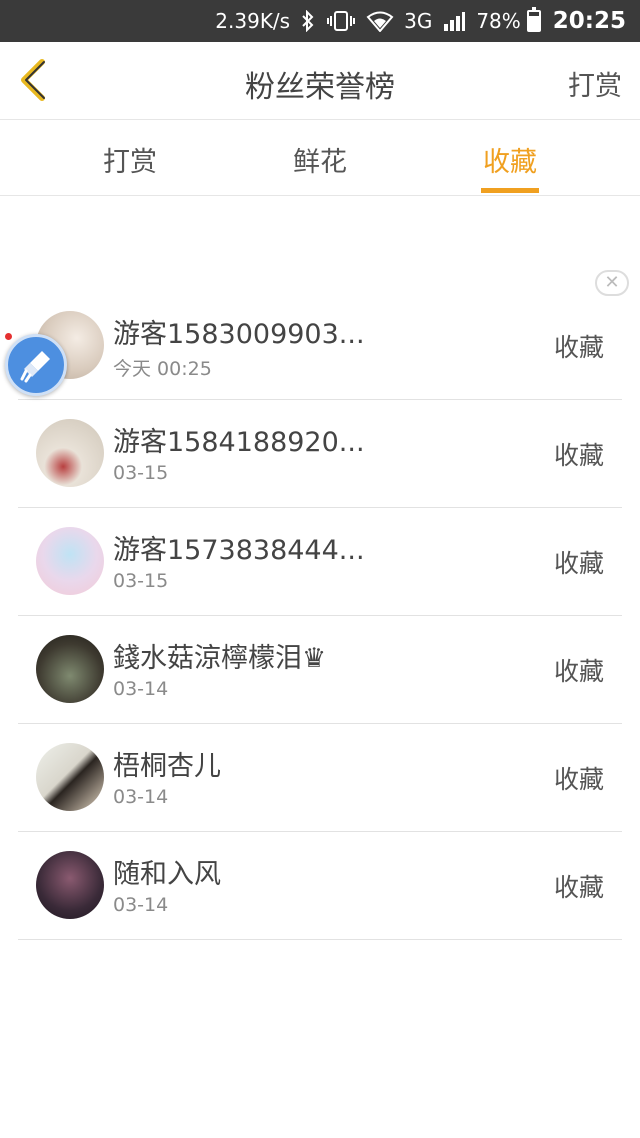  I want to click on page-title: 粉丝荣誉榜, so click(320, 87).